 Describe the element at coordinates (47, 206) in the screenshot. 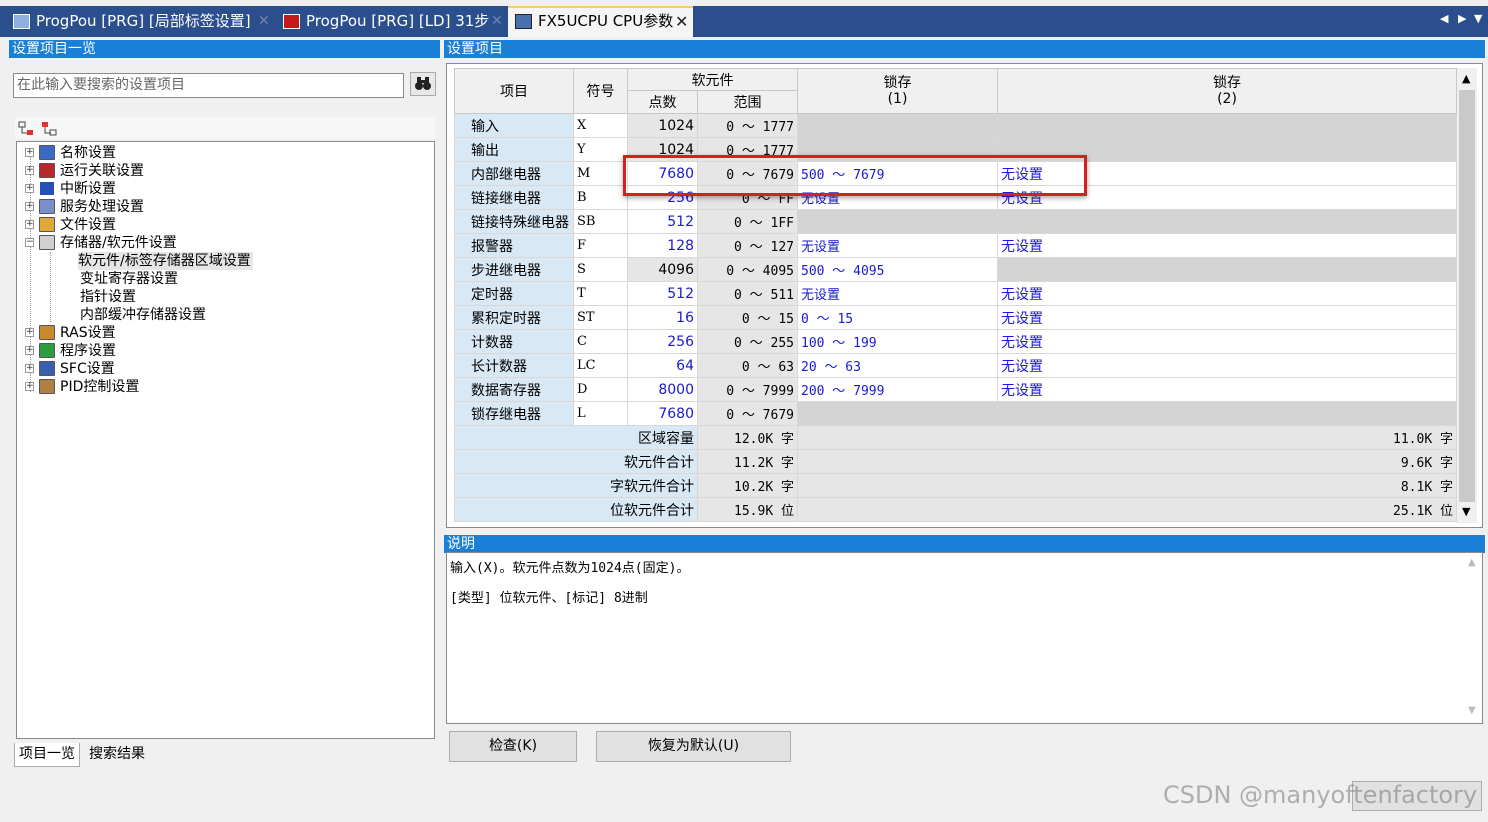

I see `service-settings-icon` at that location.